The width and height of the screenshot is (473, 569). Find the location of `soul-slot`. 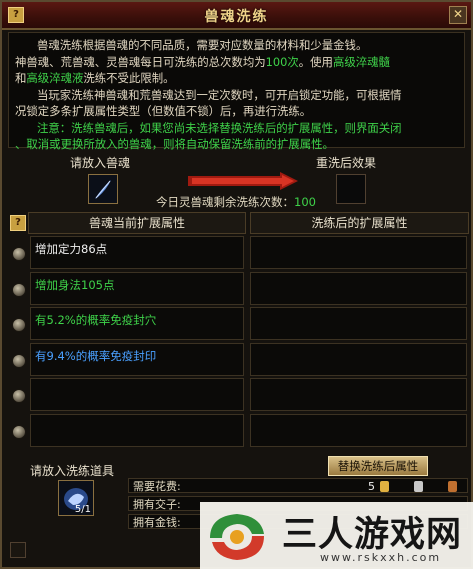

soul-slot is located at coordinates (103, 189).